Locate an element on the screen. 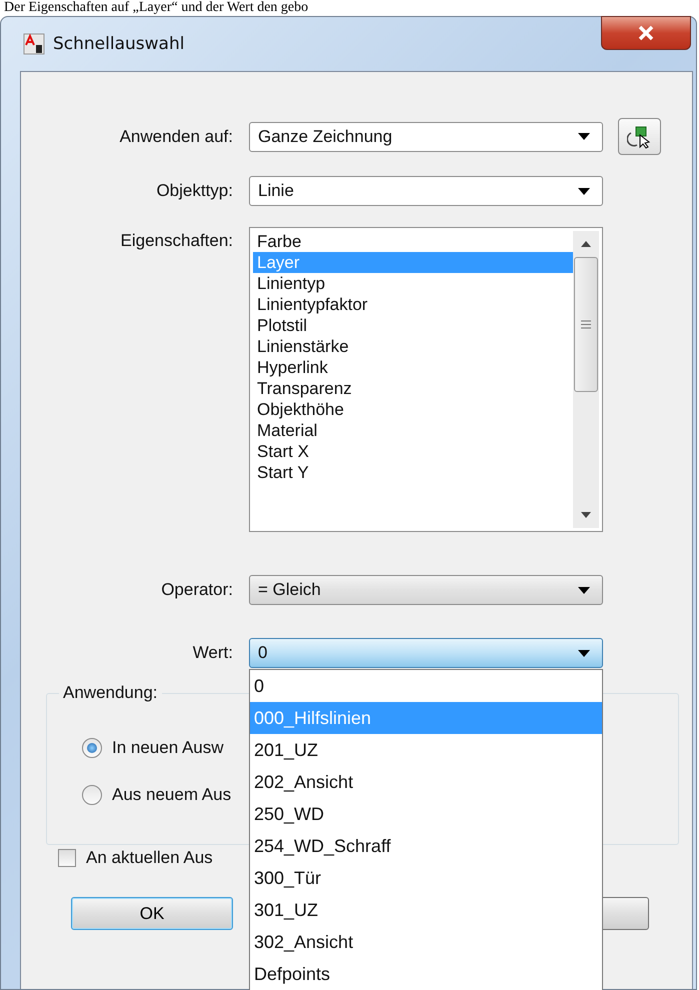  down-arrow-icon is located at coordinates (586, 515).